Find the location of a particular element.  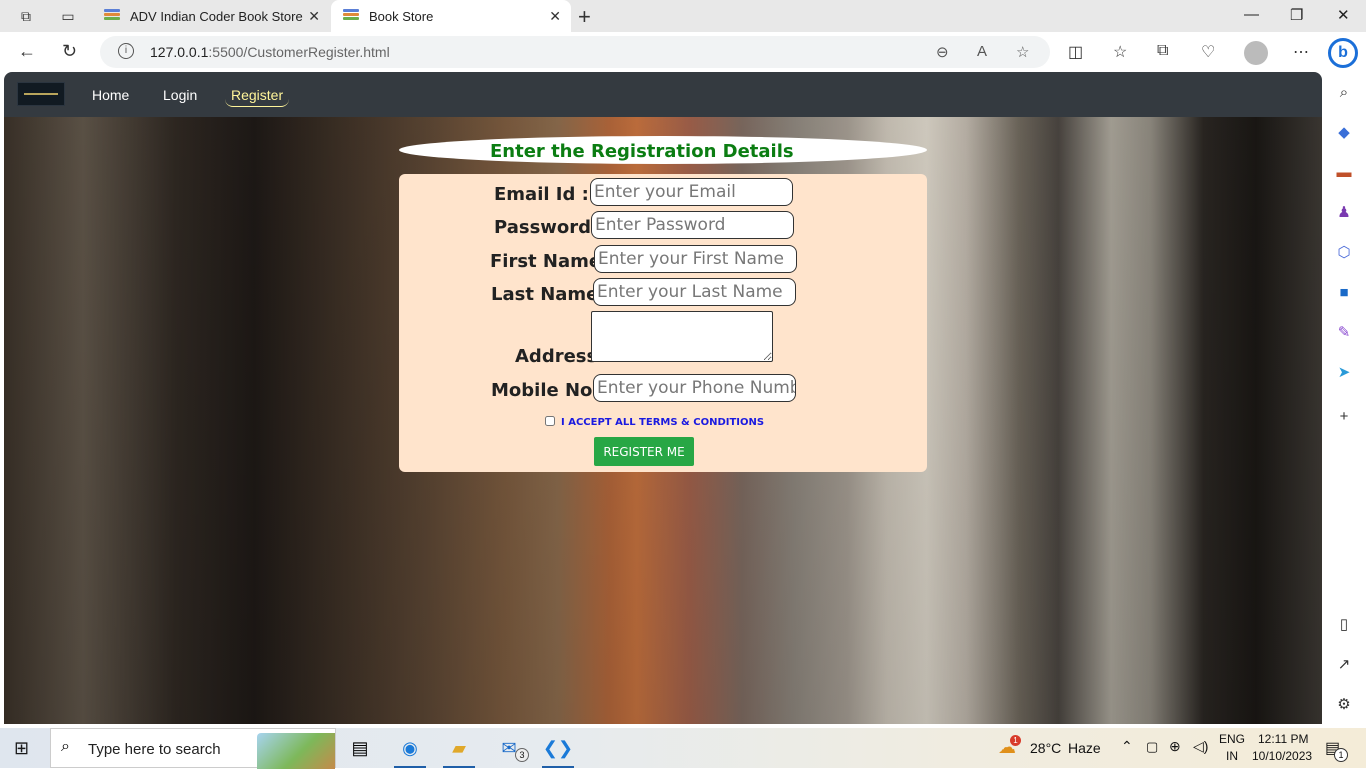

terms-label: I ACCEPT ALL TERMS & CONDITIONS is located at coordinates (662, 422).